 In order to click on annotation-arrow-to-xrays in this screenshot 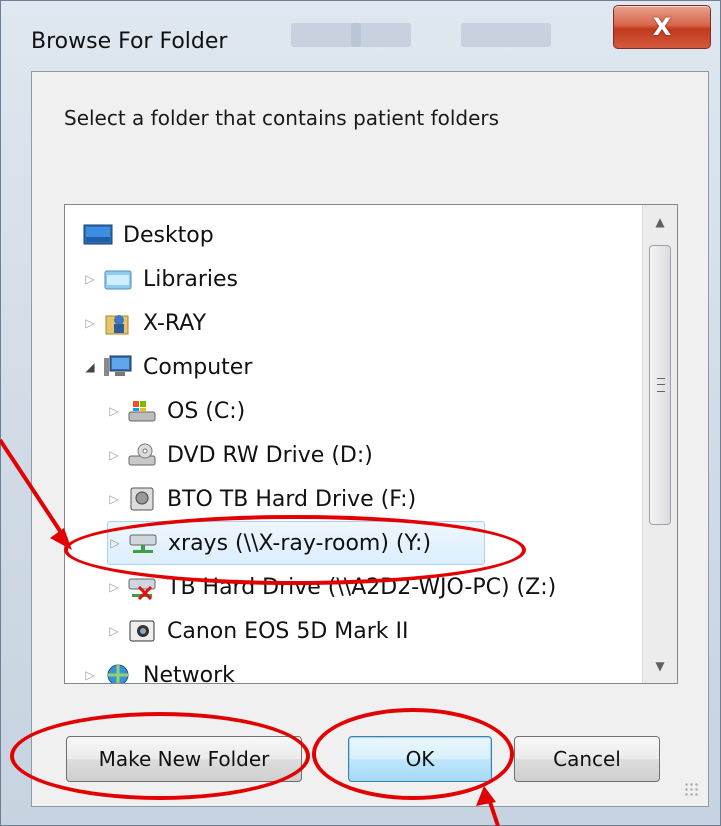, I will do `click(36, 494)`.